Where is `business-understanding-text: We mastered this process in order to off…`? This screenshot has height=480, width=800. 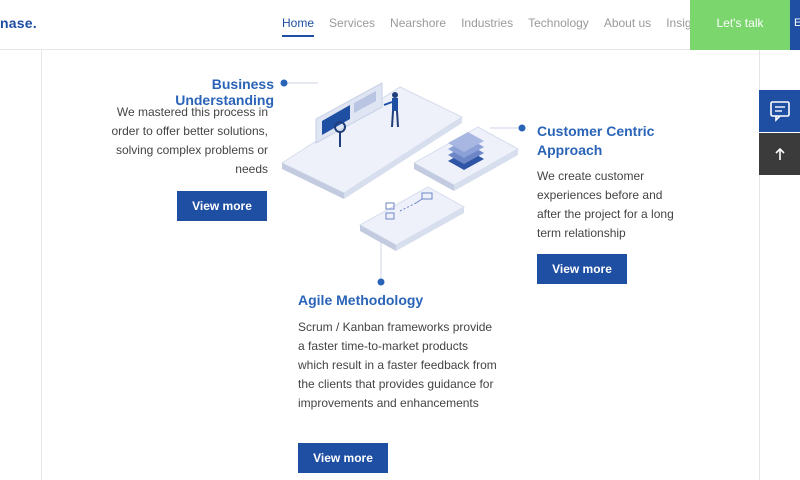 business-understanding-text: We mastered this process in order to off… is located at coordinates (189, 140).